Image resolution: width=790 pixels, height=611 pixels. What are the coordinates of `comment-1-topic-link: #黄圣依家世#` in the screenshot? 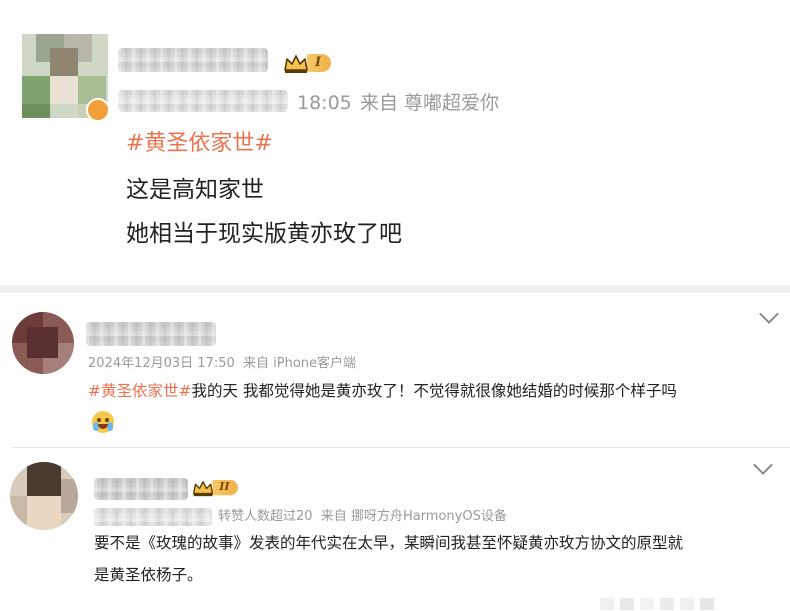 It's located at (139, 391).